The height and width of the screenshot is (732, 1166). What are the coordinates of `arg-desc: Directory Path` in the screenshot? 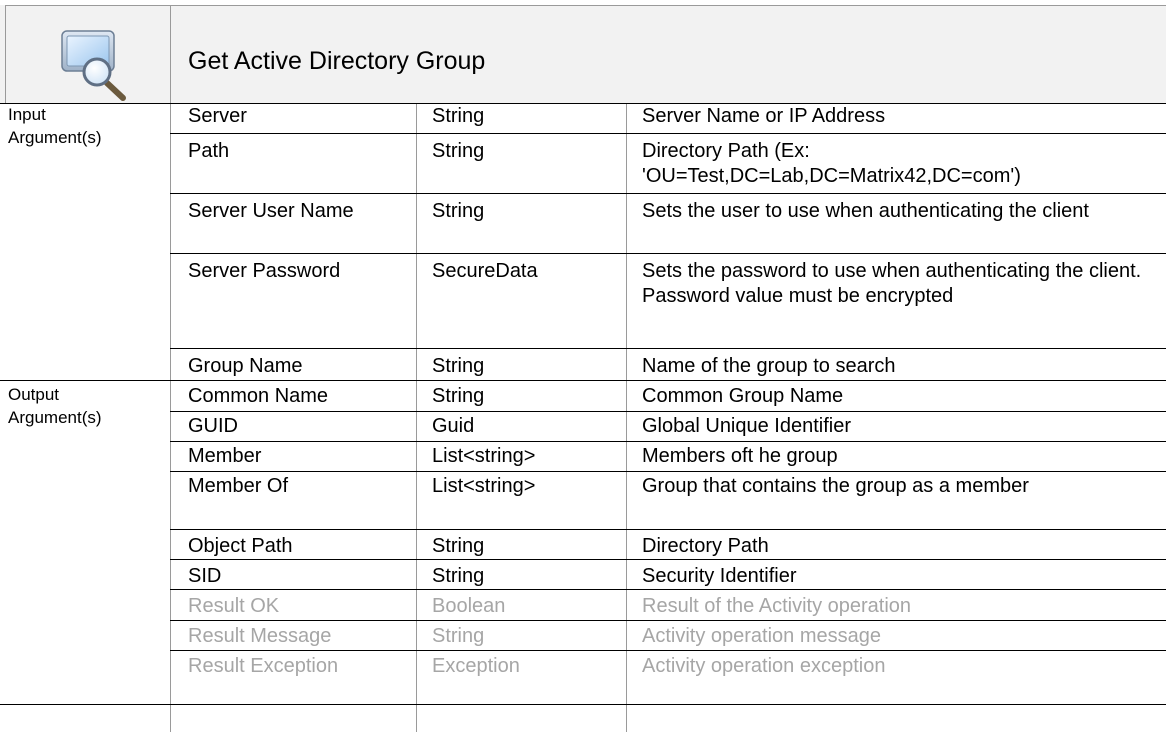 It's located at (705, 546).